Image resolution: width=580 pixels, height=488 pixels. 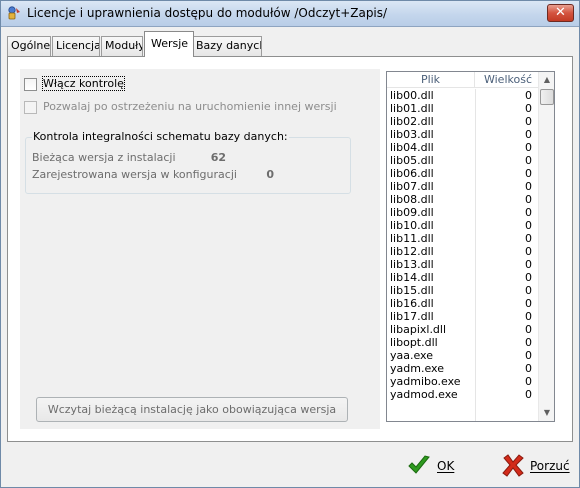 What do you see at coordinates (412, 316) in the screenshot?
I see `file-name: lib17.dll` at bounding box center [412, 316].